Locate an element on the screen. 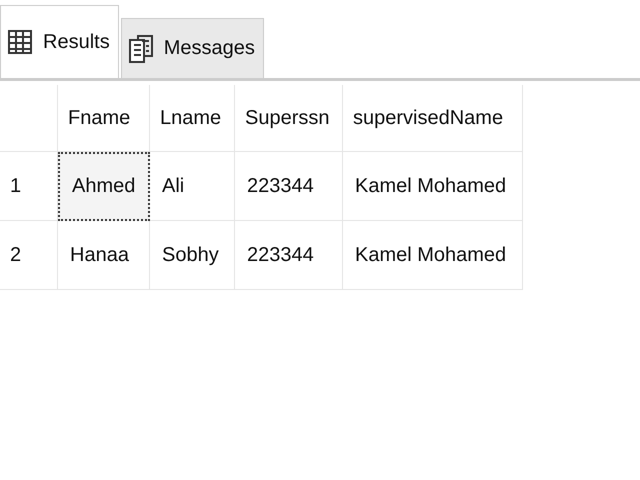 This screenshot has width=640, height=480. column-header: Lname is located at coordinates (192, 118).